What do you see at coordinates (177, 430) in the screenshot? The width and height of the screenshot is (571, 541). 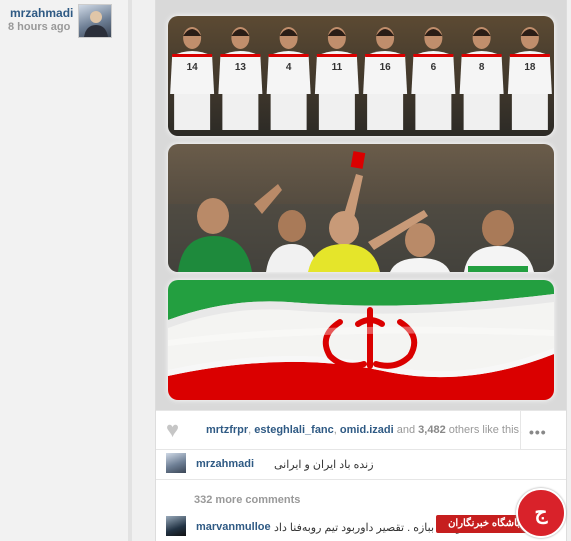 I see `heart-icon: ♥` at bounding box center [177, 430].